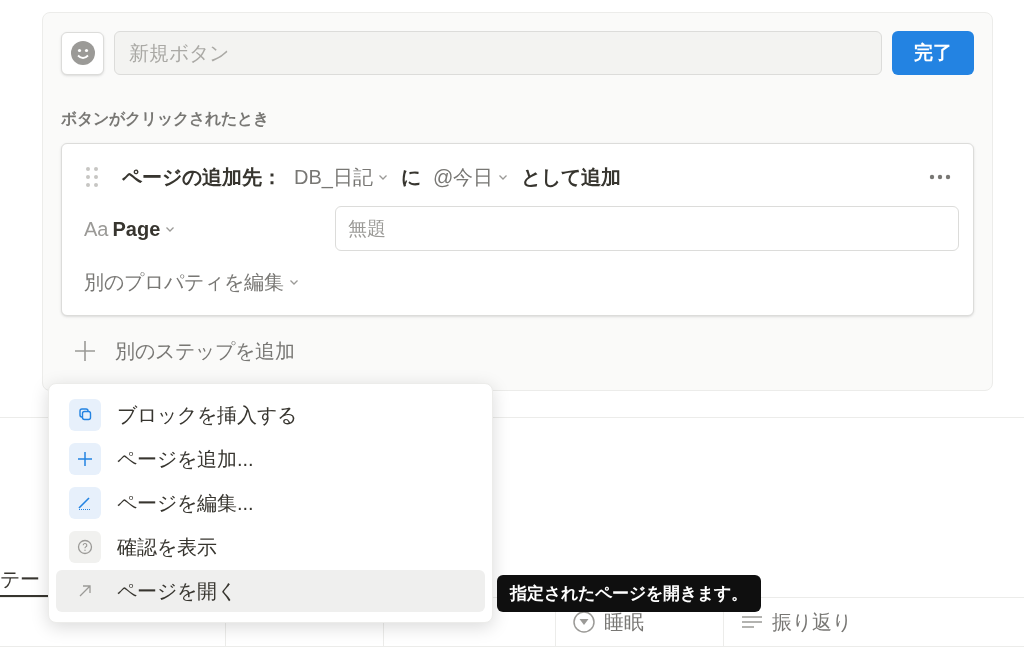 The image size is (1024, 657). I want to click on menu-item: ブロックを挿入する, so click(270, 415).